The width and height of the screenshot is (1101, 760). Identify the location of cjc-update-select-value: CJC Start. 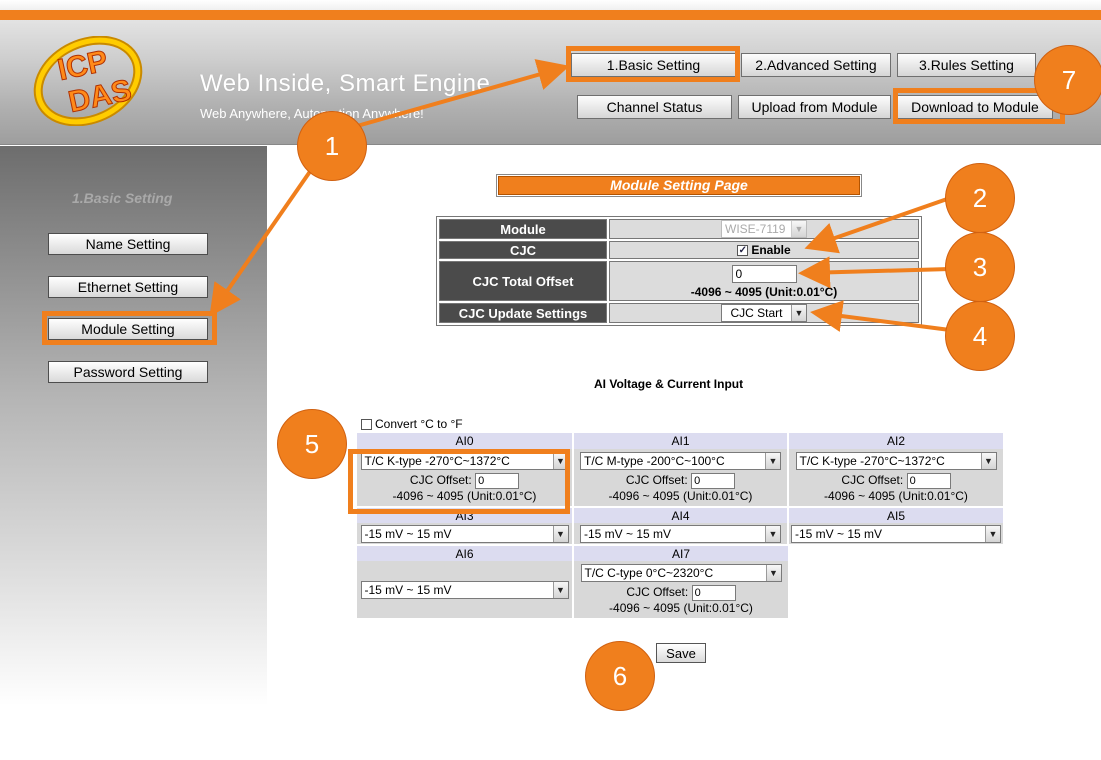
(756, 313).